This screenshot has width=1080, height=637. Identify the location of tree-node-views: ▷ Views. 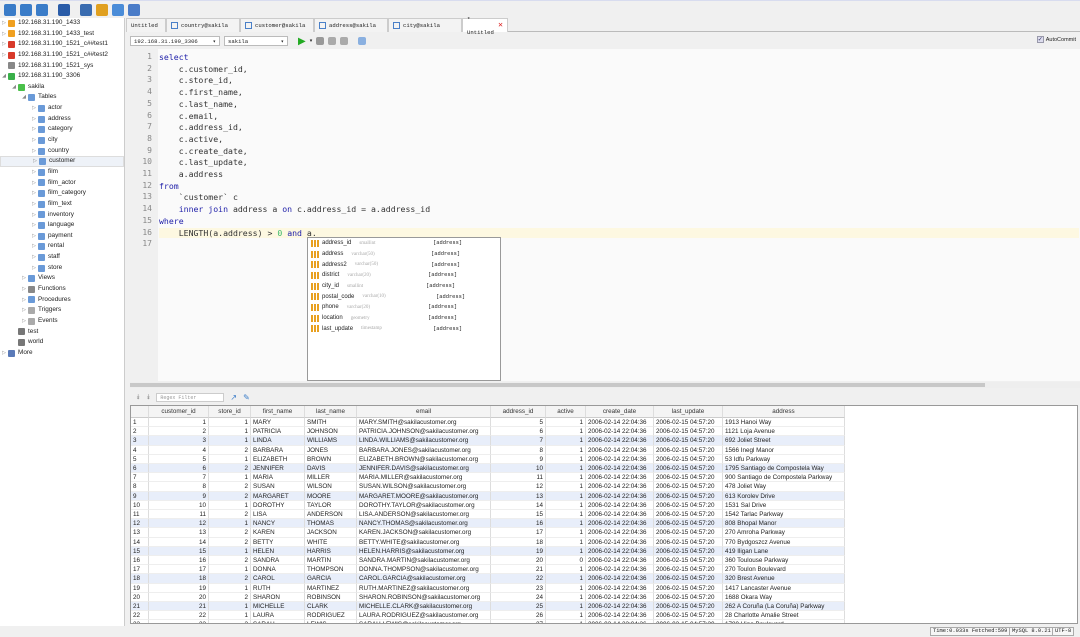
(62, 278).